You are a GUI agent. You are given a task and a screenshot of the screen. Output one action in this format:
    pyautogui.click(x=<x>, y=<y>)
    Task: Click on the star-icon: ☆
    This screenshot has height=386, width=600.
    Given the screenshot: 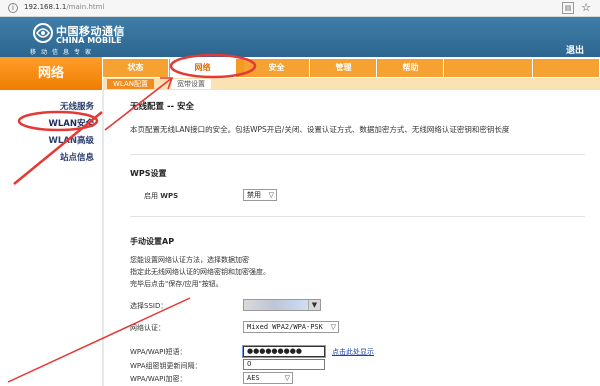 What is the action you would take?
    pyautogui.click(x=586, y=8)
    